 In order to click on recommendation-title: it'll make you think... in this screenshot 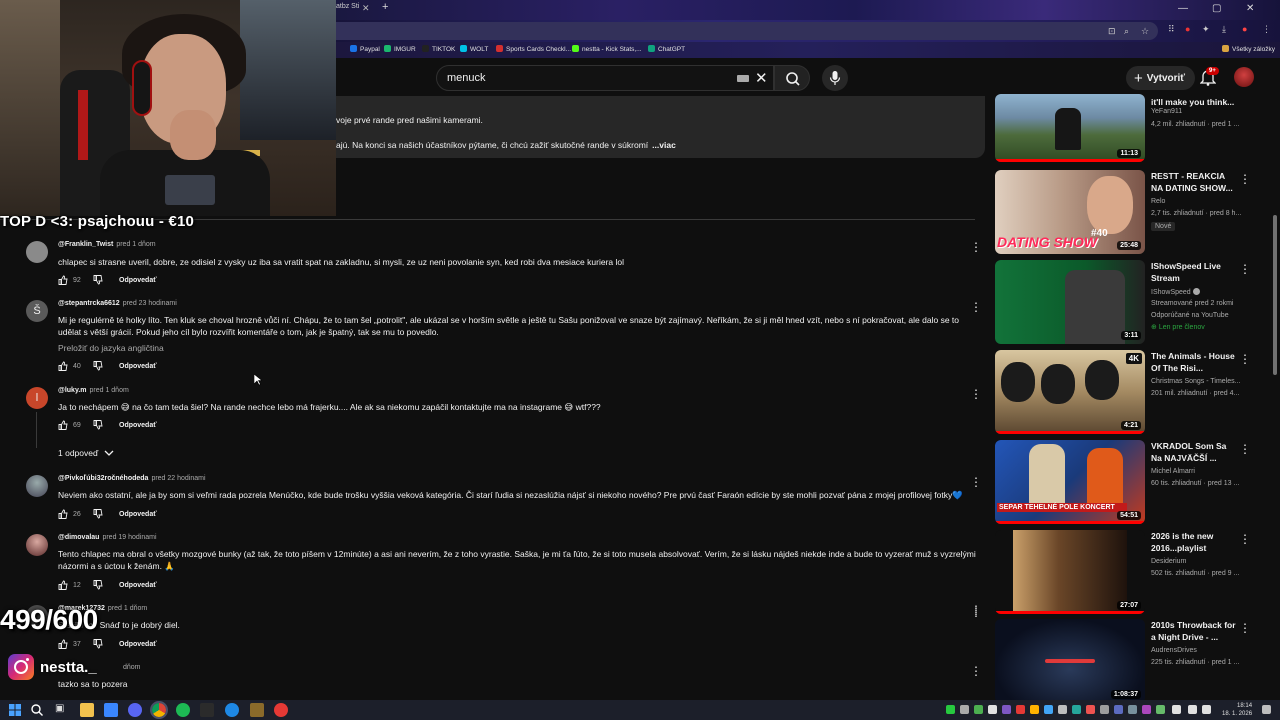, I will do `click(1194, 102)`.